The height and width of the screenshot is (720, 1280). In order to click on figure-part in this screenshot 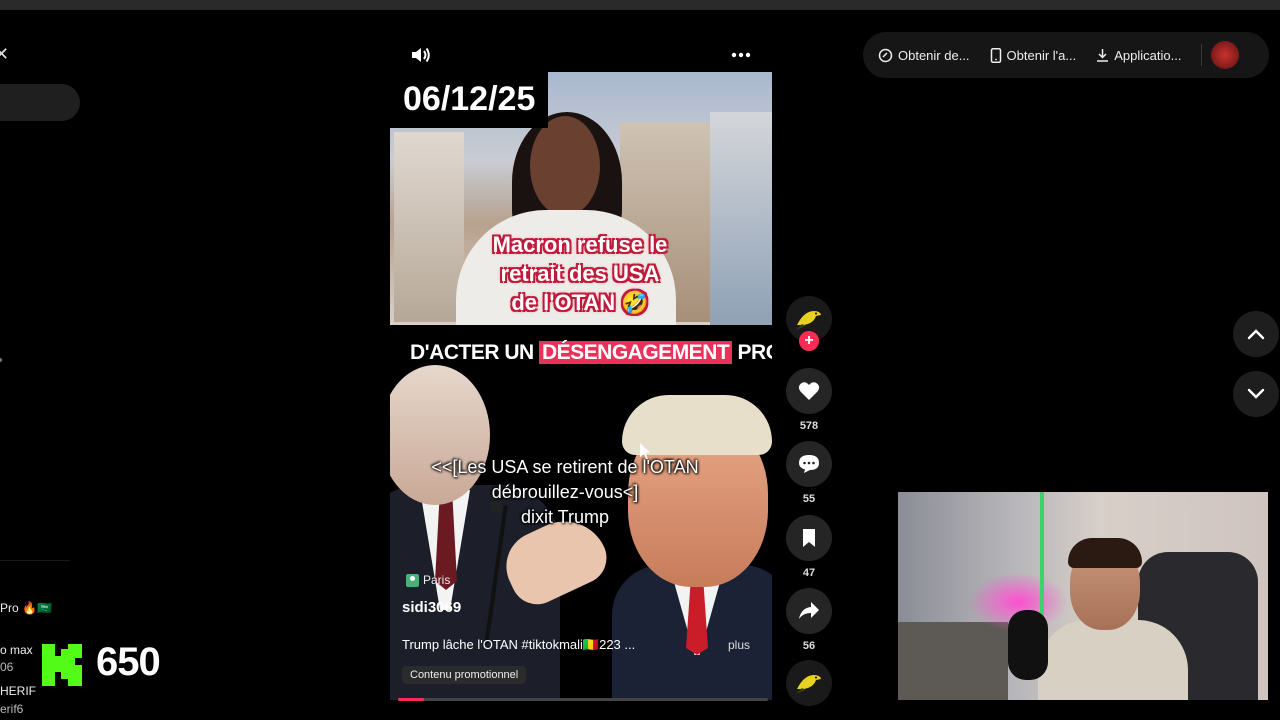, I will do `click(697, 425)`.